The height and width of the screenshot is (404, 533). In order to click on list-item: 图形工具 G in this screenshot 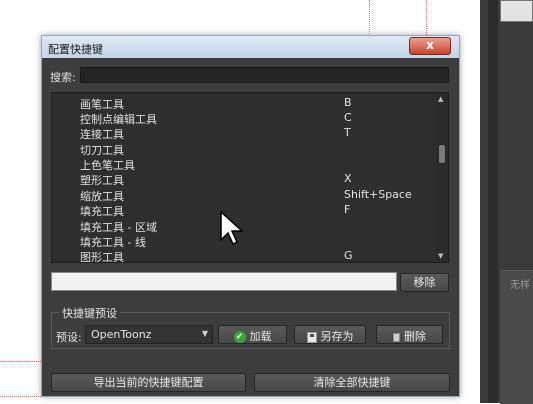, I will do `click(244, 255)`.